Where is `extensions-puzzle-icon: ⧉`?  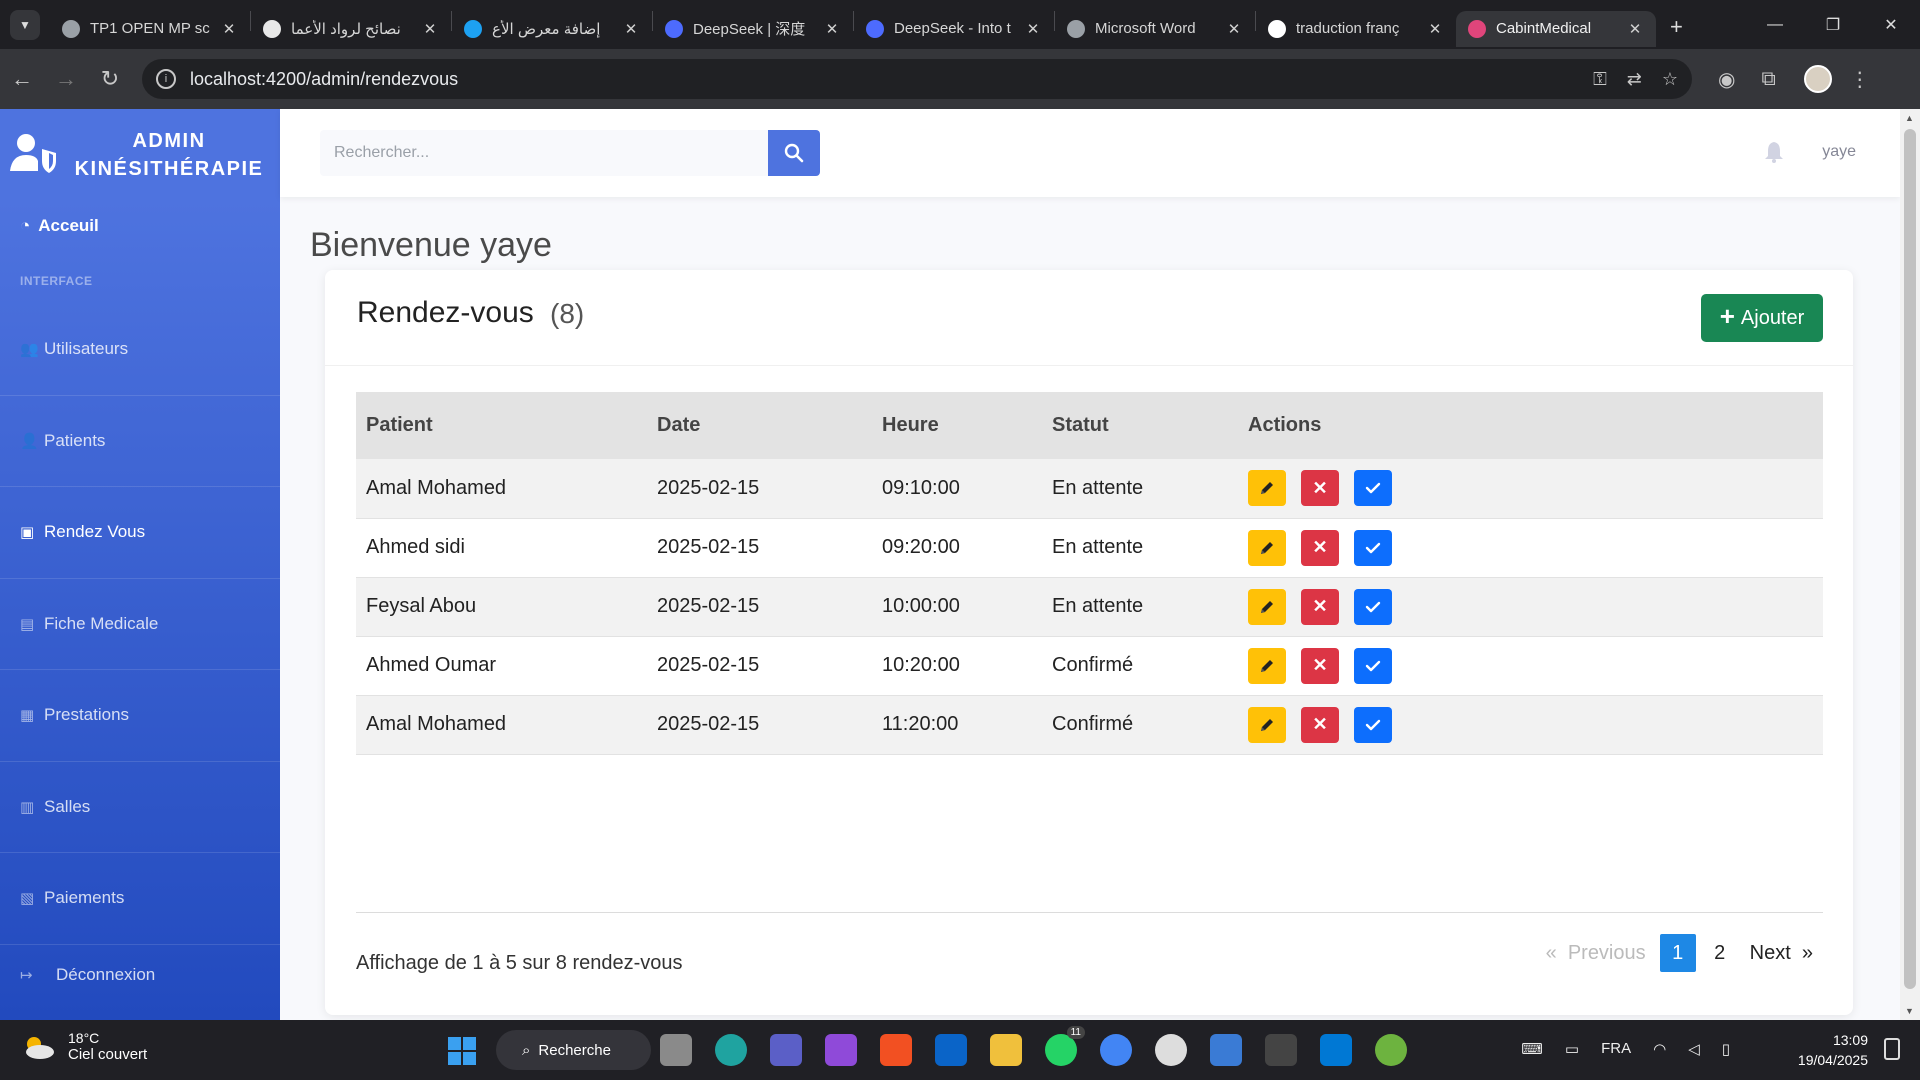
extensions-puzzle-icon: ⧉ is located at coordinates (1768, 79).